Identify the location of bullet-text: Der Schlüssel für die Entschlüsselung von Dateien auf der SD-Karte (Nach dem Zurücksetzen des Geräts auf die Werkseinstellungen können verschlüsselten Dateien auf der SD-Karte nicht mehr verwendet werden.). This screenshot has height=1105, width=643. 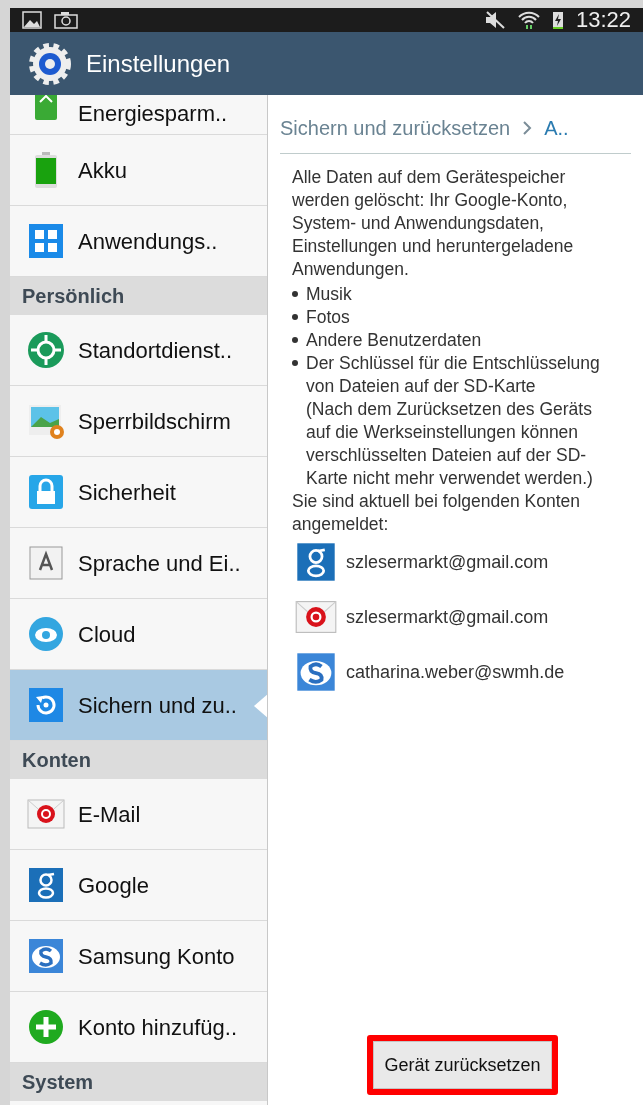
(453, 421).